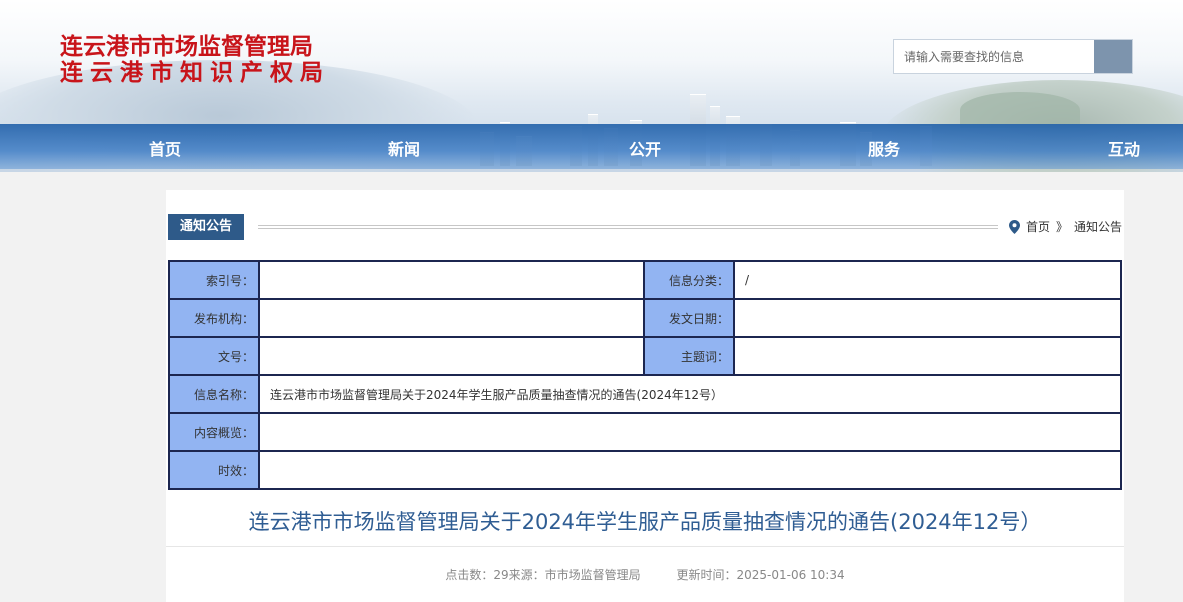 This screenshot has height=602, width=1183. Describe the element at coordinates (645, 148) in the screenshot. I see `nav-item-public: 公开` at that location.